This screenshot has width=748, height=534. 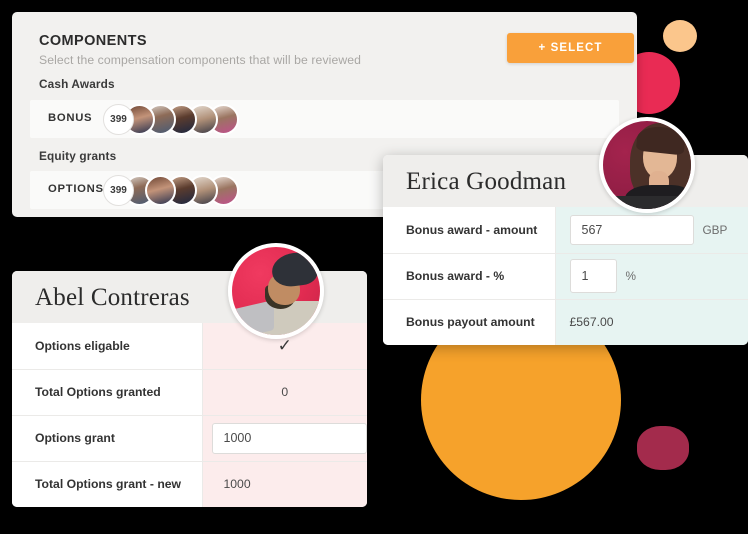 I want to click on component-row-label: BONUS, so click(x=70, y=118).